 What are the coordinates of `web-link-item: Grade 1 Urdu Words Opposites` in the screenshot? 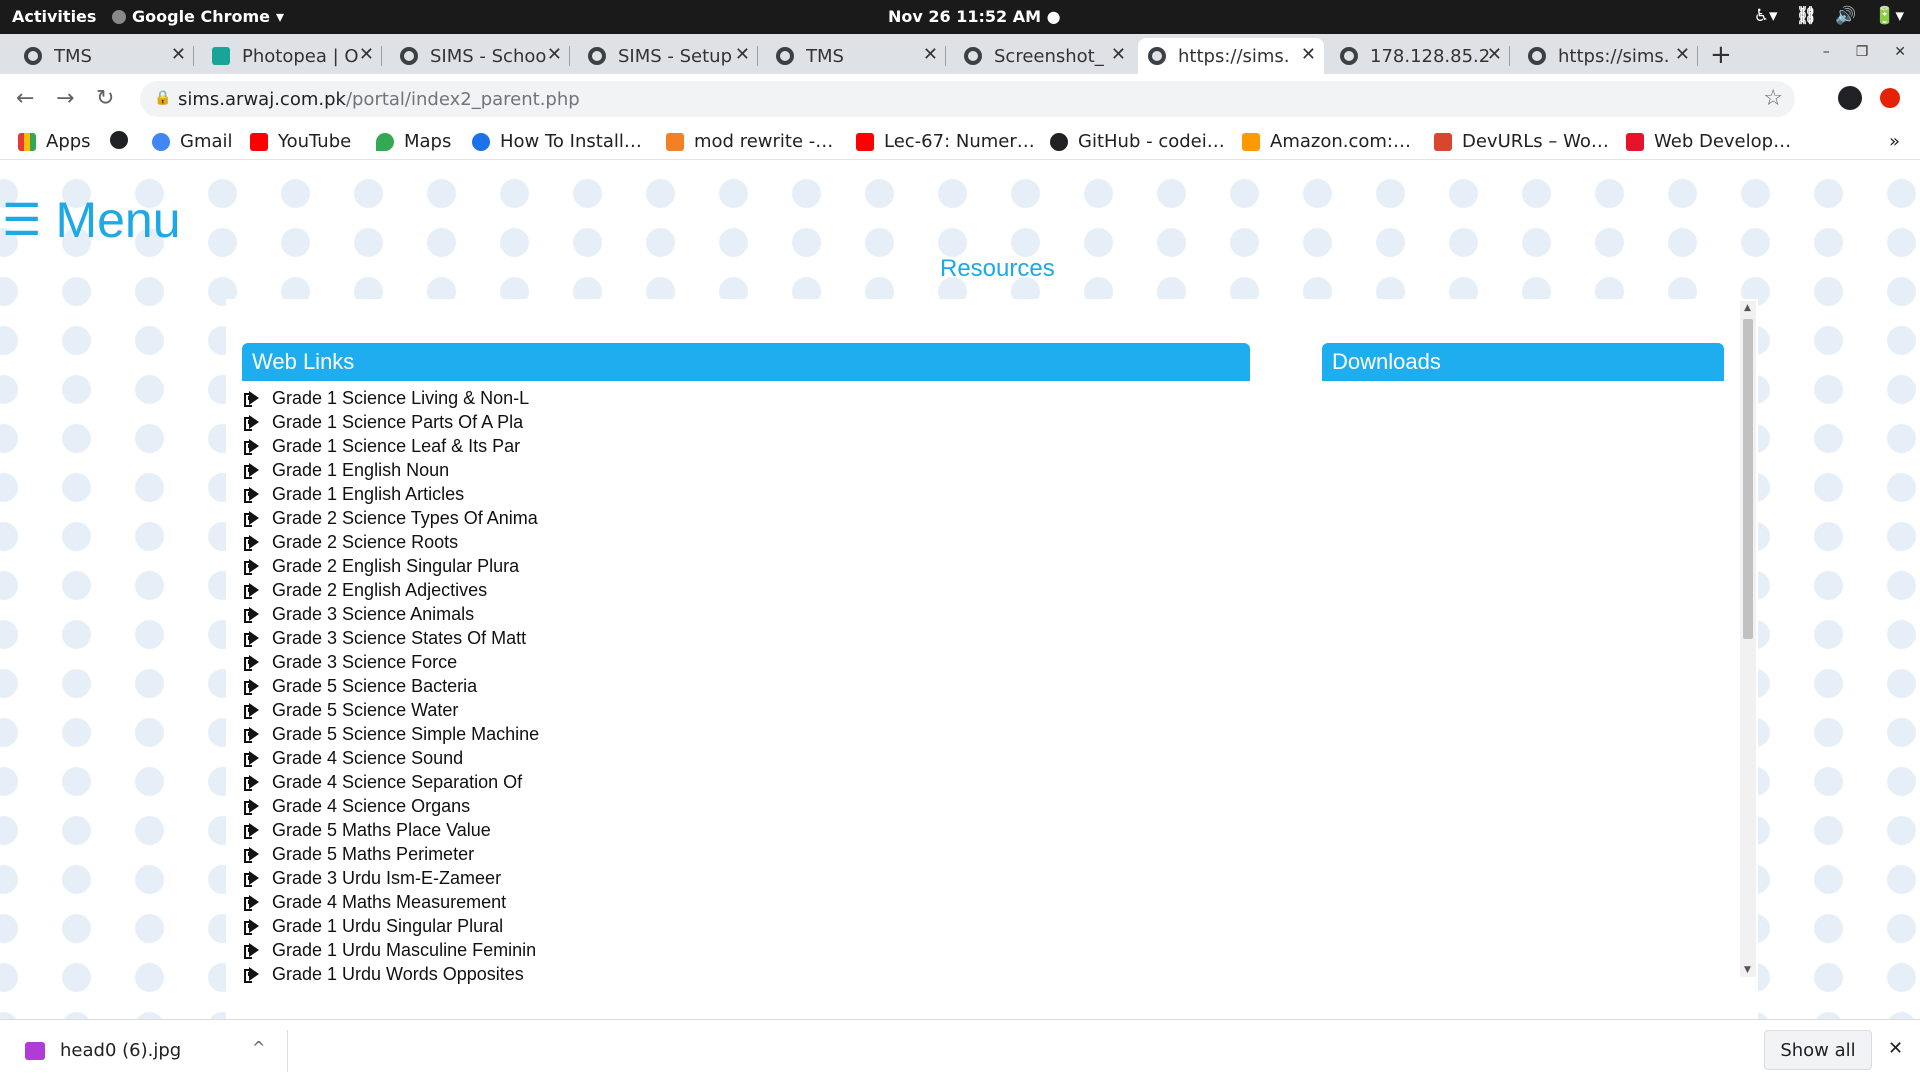 It's located at (391, 974).